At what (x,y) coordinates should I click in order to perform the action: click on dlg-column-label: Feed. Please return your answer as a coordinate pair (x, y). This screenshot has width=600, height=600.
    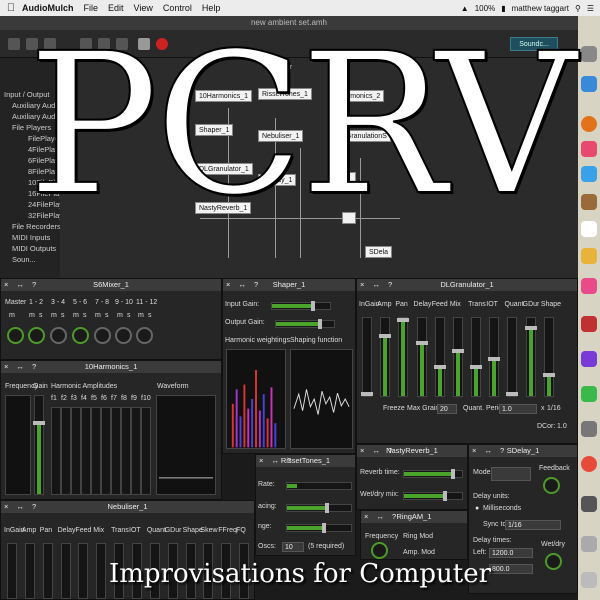
    Looking at the image, I should click on (439, 304).